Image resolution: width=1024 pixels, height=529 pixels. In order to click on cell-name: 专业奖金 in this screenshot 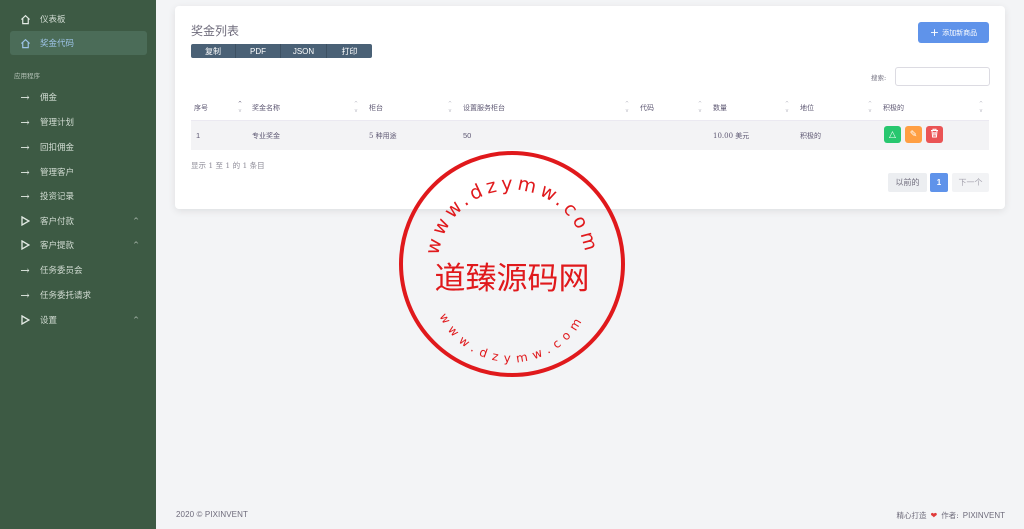, I will do `click(266, 136)`.